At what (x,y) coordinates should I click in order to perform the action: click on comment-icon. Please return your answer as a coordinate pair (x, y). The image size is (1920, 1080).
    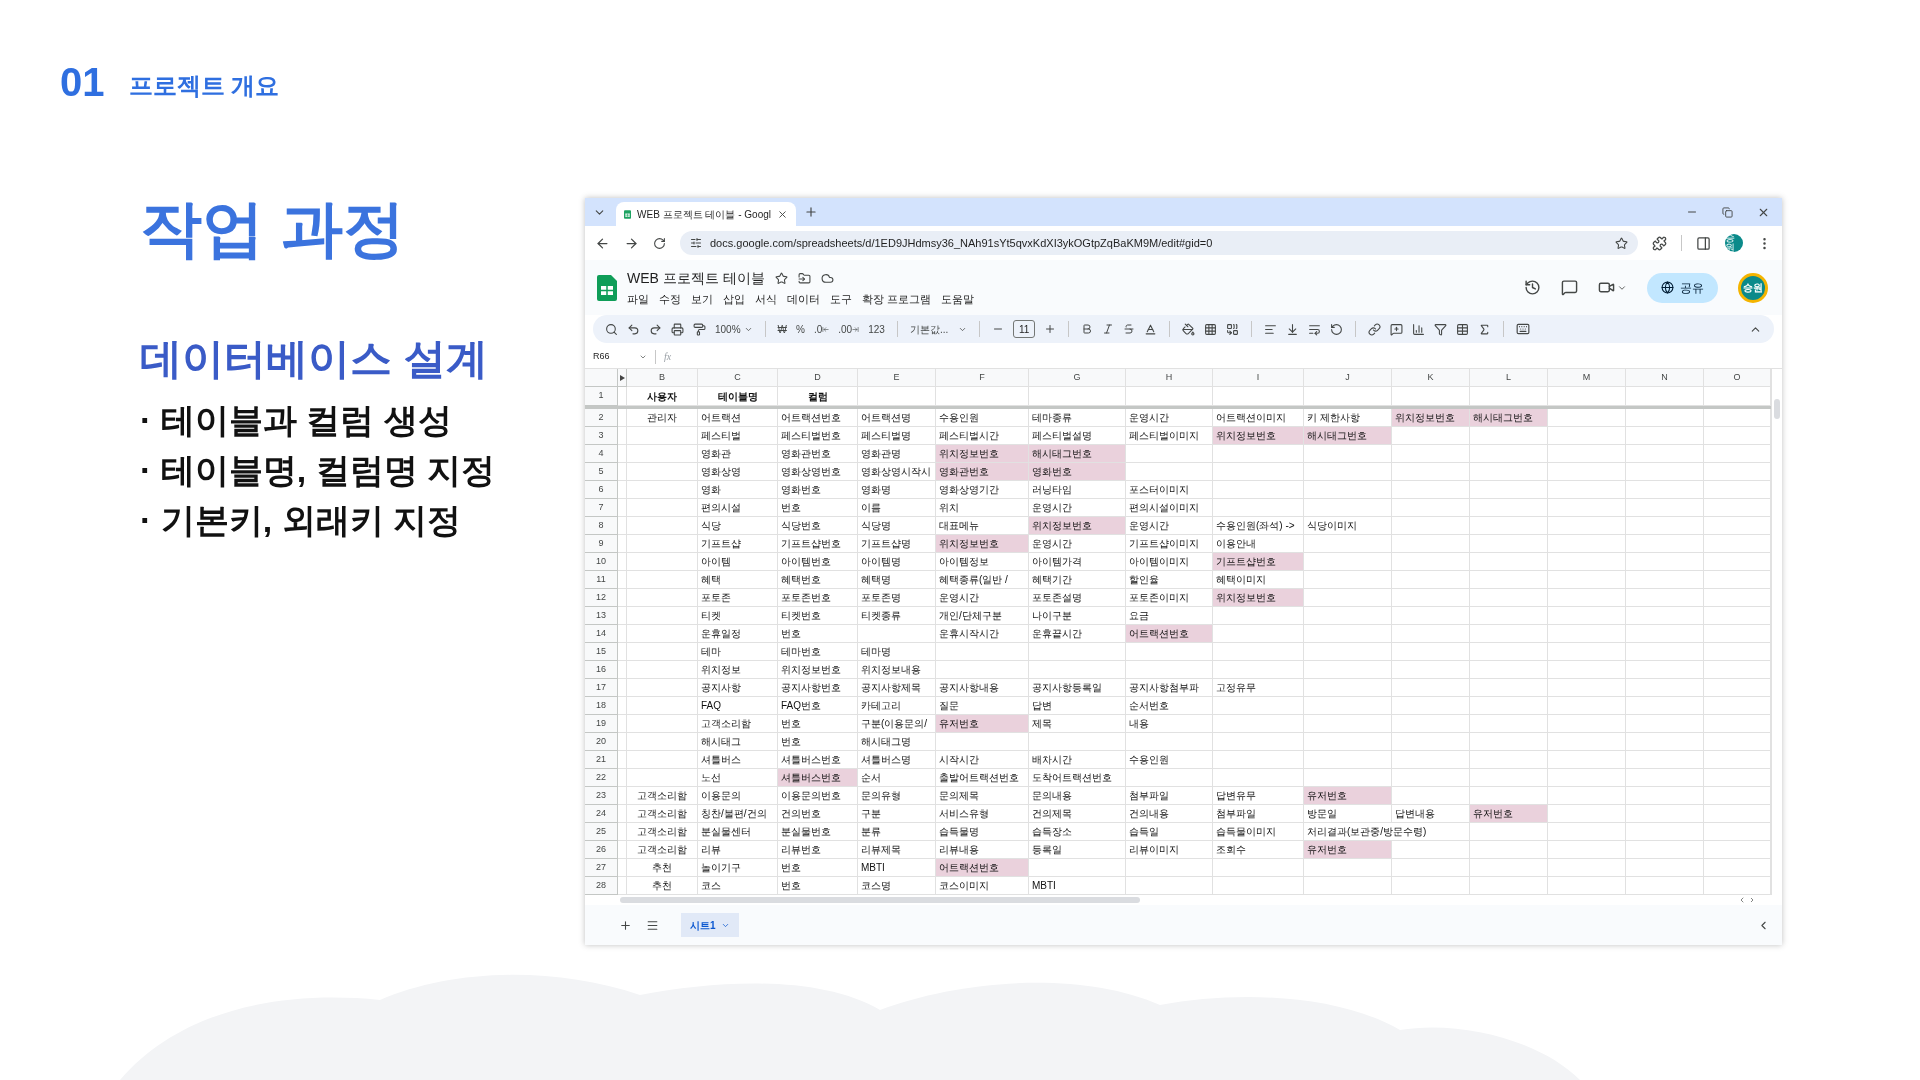
    Looking at the image, I should click on (1569, 287).